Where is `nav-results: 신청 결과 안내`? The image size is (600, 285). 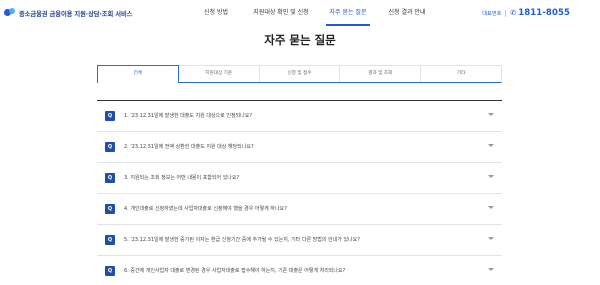 nav-results: 신청 결과 안내 is located at coordinates (407, 13).